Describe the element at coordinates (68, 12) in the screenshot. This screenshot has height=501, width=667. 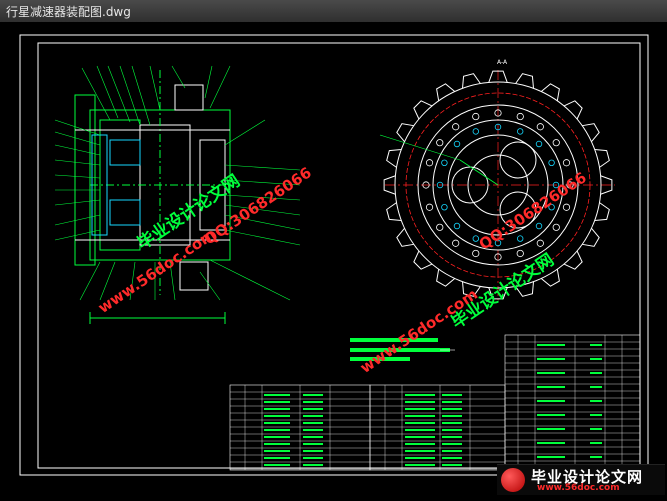
I see `window-title: 行星减速器装配图.dwg` at that location.